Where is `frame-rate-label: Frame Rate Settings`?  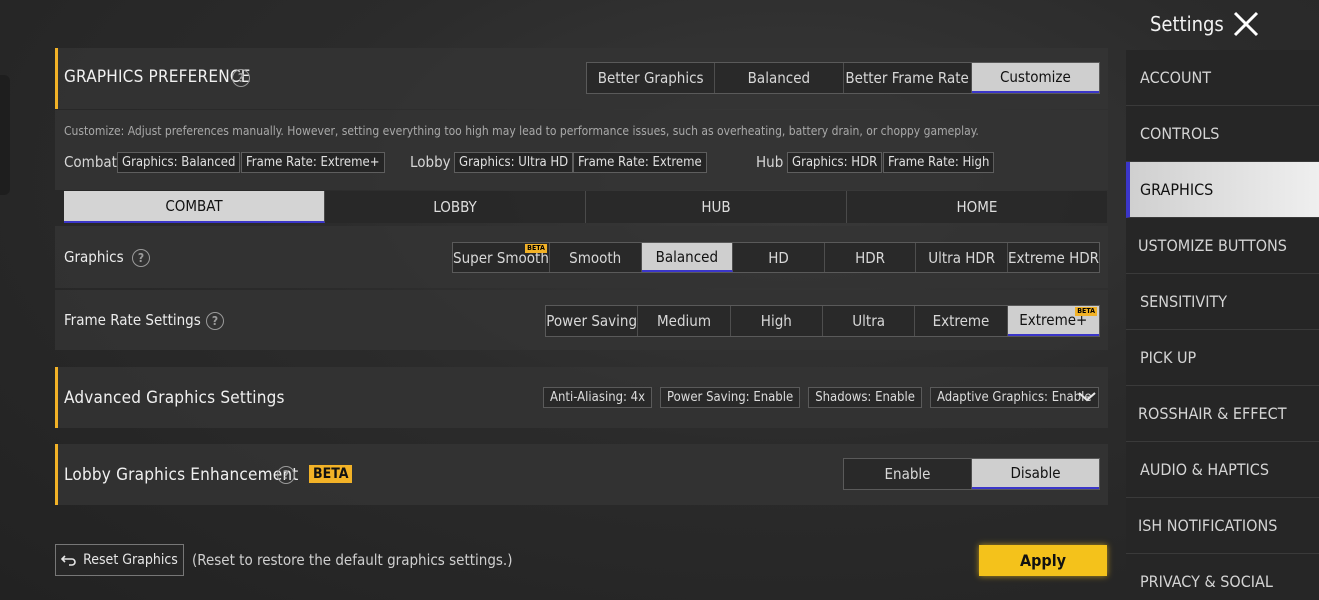
frame-rate-label: Frame Rate Settings is located at coordinates (132, 320).